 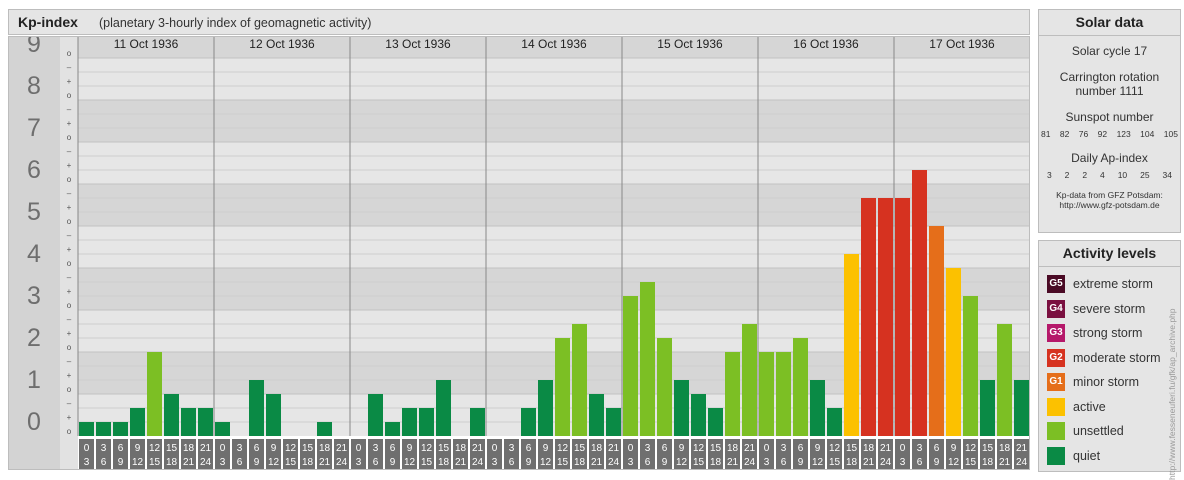 I want to click on level-swatch: G5, so click(x=1056, y=284).